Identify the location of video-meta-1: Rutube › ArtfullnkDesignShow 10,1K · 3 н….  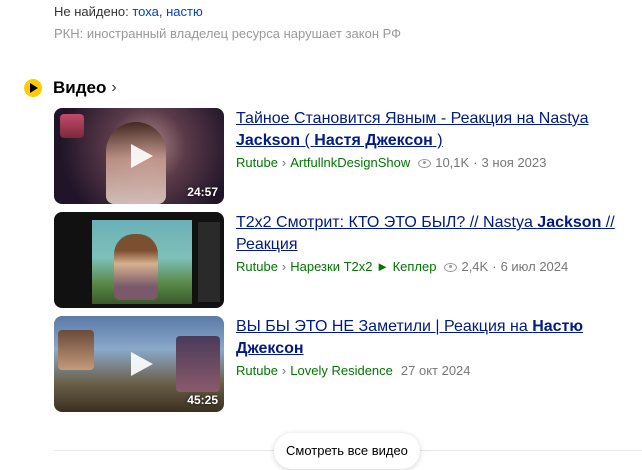
(436, 163).